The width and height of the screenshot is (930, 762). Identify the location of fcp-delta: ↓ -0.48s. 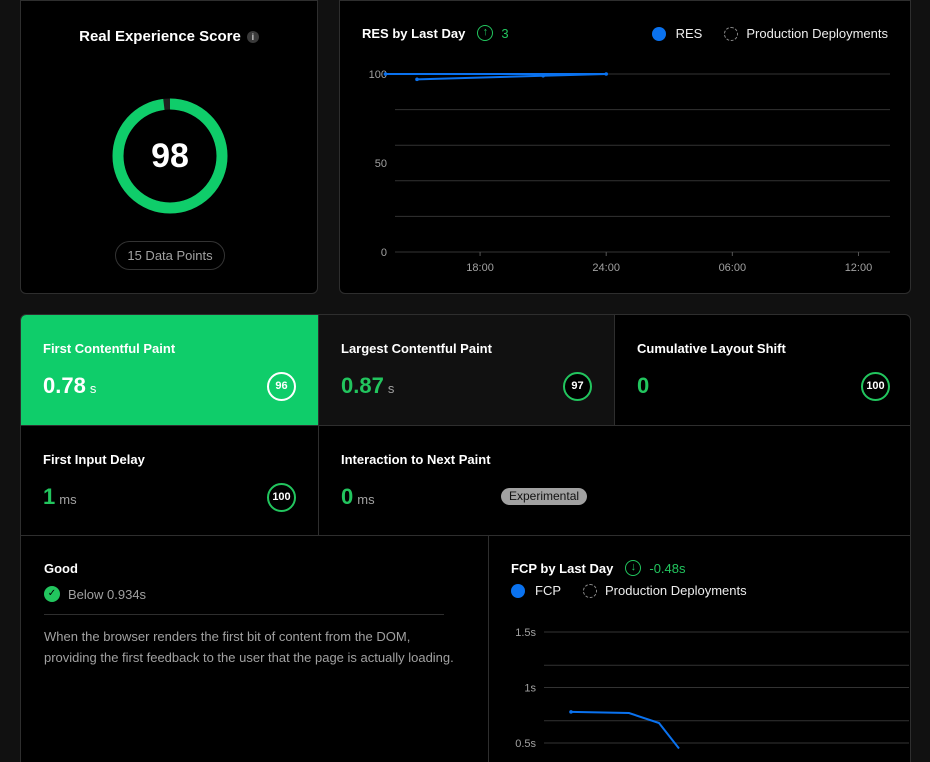
(655, 568).